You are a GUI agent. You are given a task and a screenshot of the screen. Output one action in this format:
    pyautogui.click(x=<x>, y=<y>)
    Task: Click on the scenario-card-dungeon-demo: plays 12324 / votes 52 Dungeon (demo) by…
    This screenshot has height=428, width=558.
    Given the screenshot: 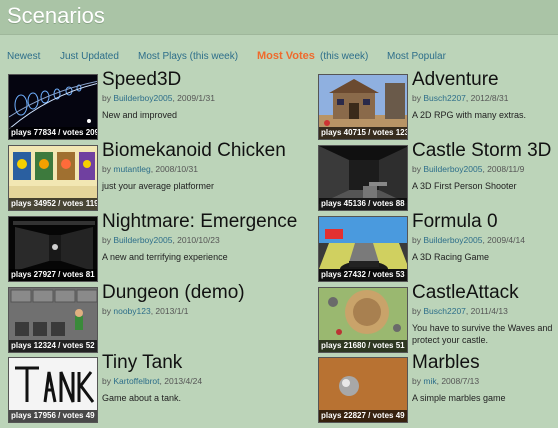 What is the action you would take?
    pyautogui.click(x=138, y=317)
    